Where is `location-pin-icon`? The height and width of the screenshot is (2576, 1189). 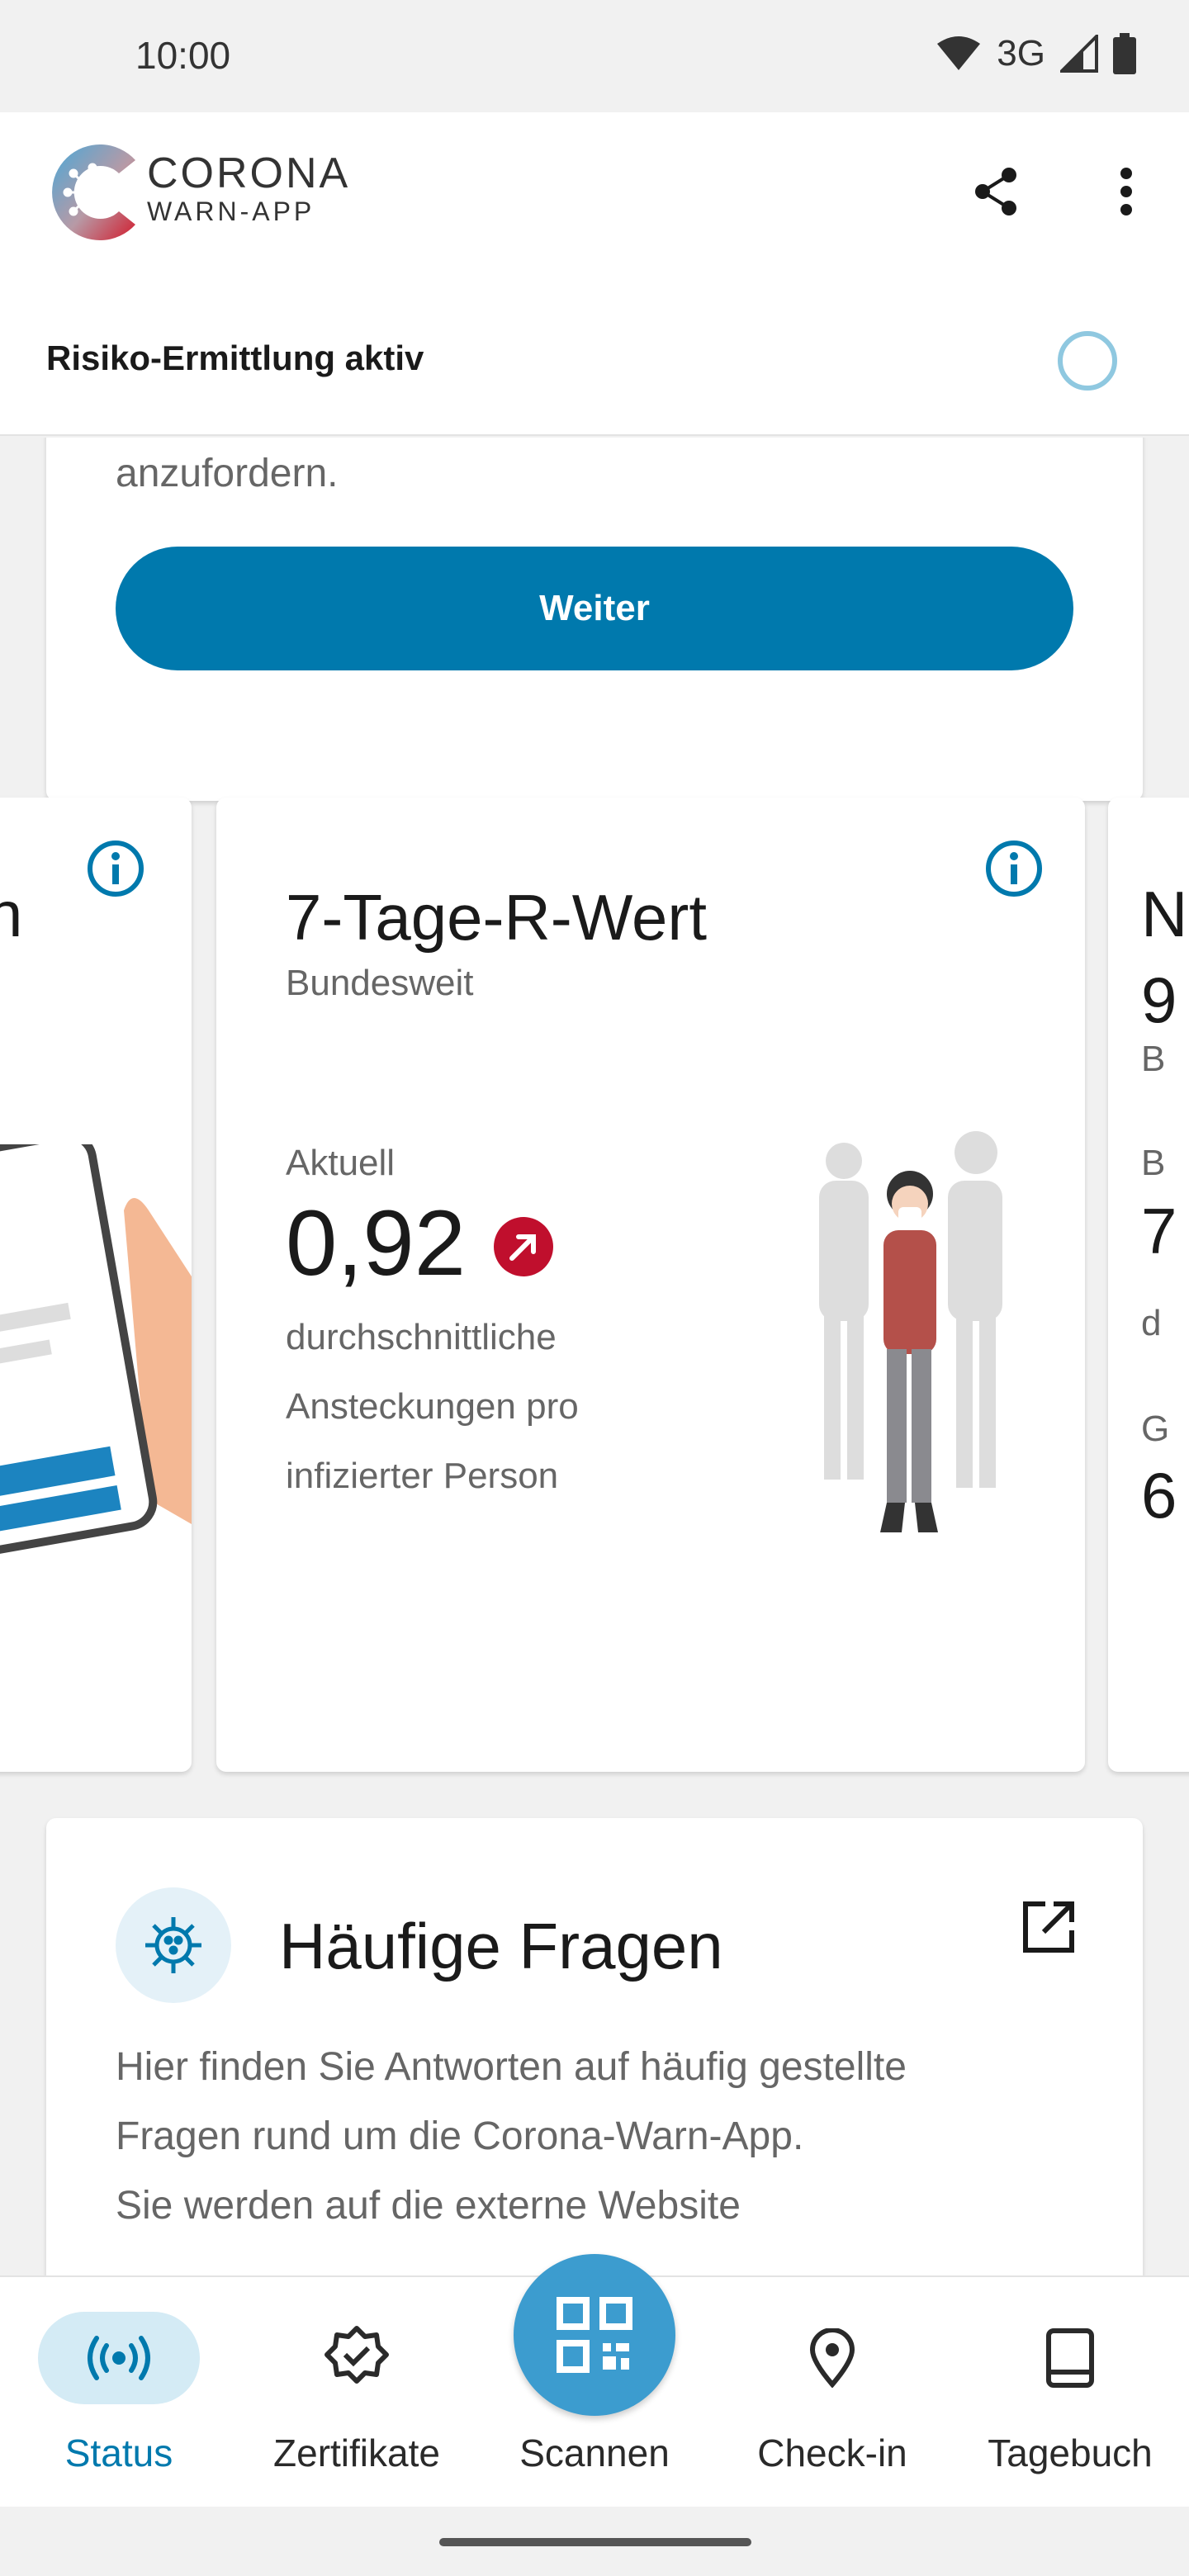
location-pin-icon is located at coordinates (832, 2358).